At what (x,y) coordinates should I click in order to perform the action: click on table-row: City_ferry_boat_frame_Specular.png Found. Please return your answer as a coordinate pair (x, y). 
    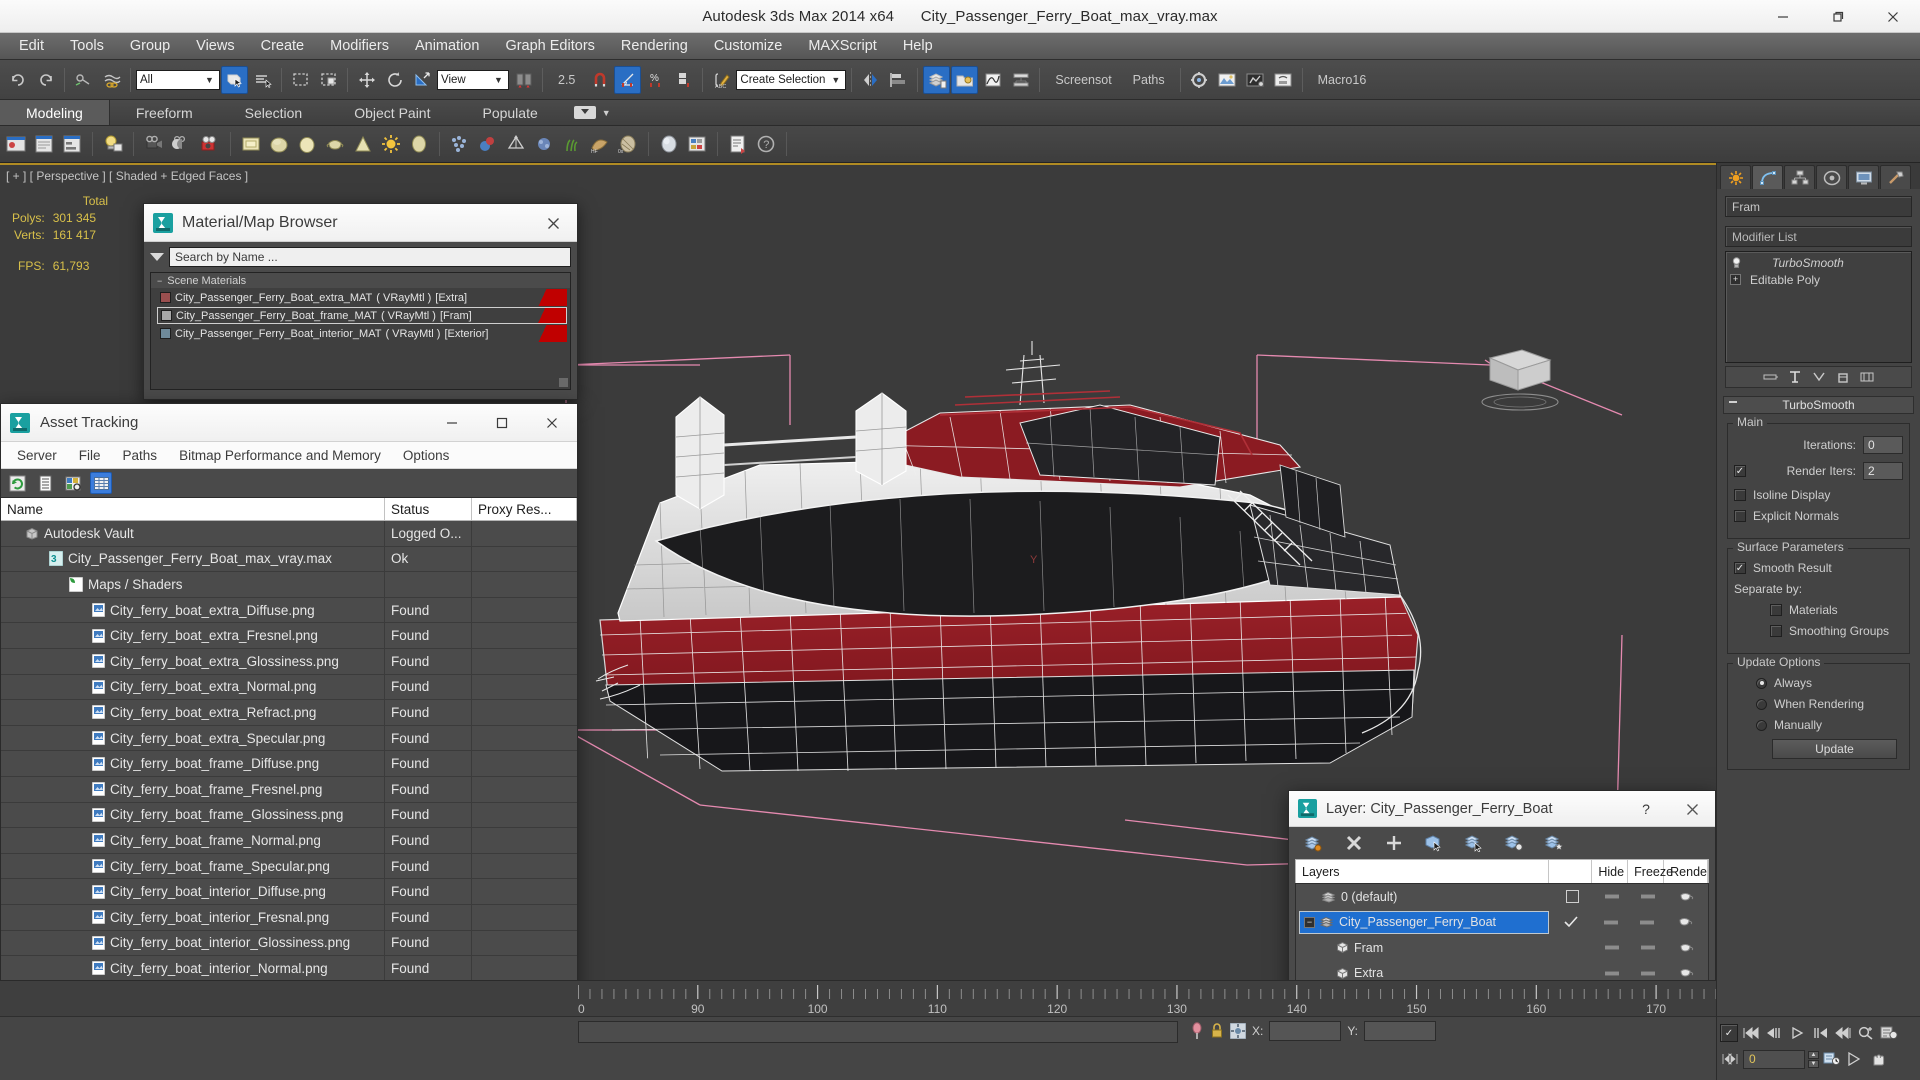
    Looking at the image, I should click on (289, 866).